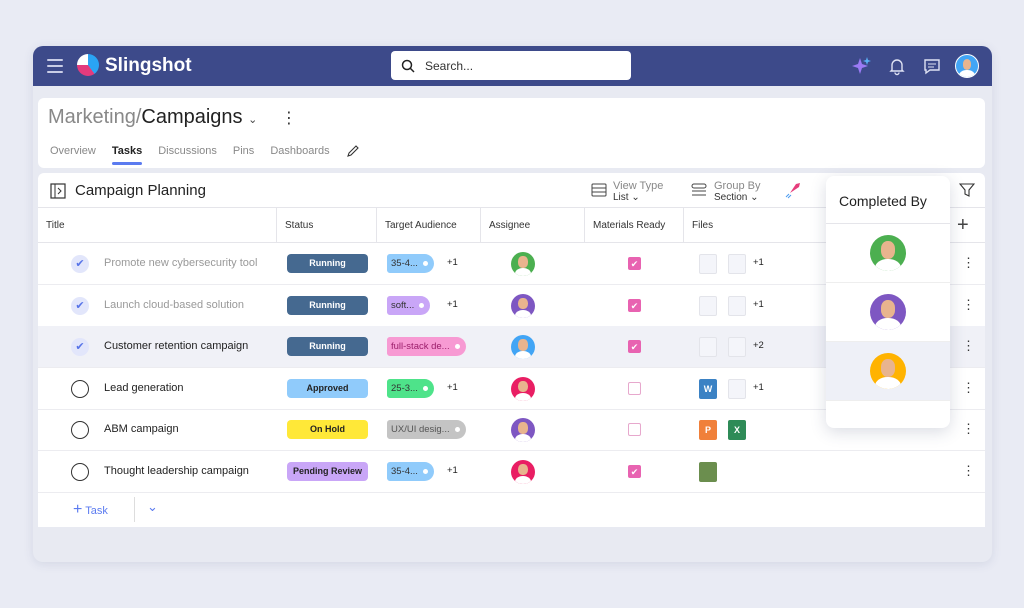  I want to click on view-type-value: List, so click(621, 197).